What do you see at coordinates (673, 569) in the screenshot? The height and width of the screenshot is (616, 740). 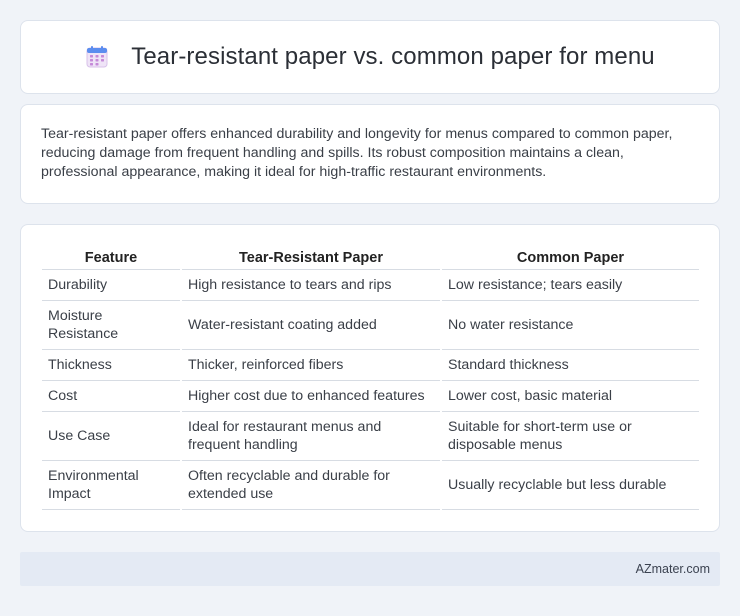 I see `footer-brand: AZmater.com` at bounding box center [673, 569].